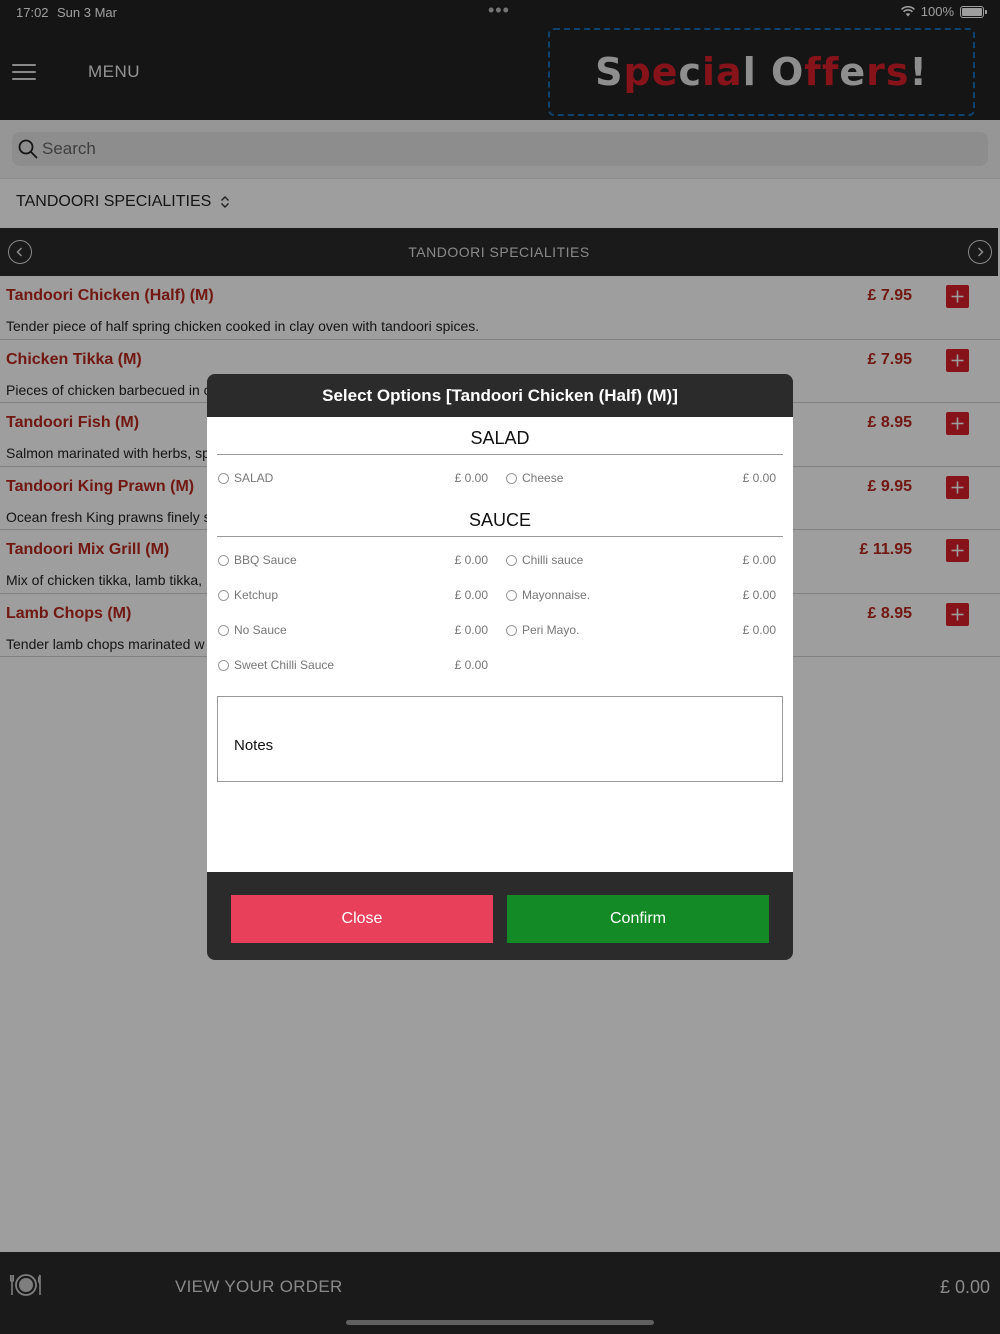 The height and width of the screenshot is (1334, 1000). What do you see at coordinates (641, 595) in the screenshot?
I see `option-radio: Mayonnaise. £ 0.00` at bounding box center [641, 595].